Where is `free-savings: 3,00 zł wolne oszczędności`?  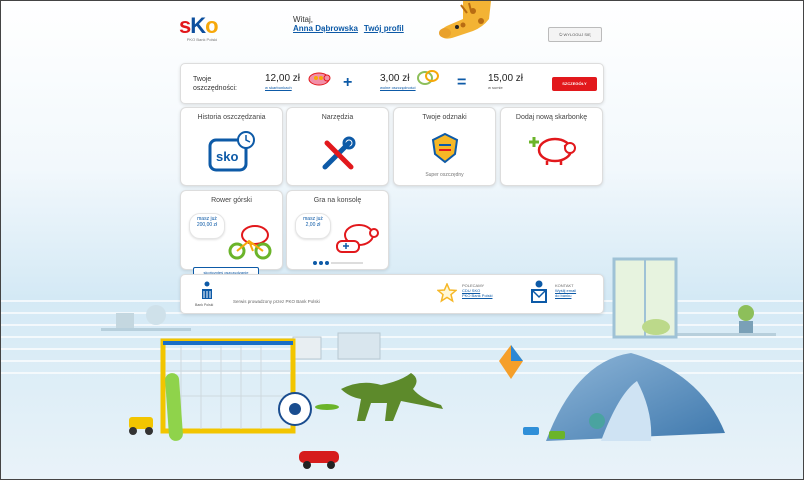
free-savings: 3,00 zł wolne oszczędności is located at coordinates (398, 81).